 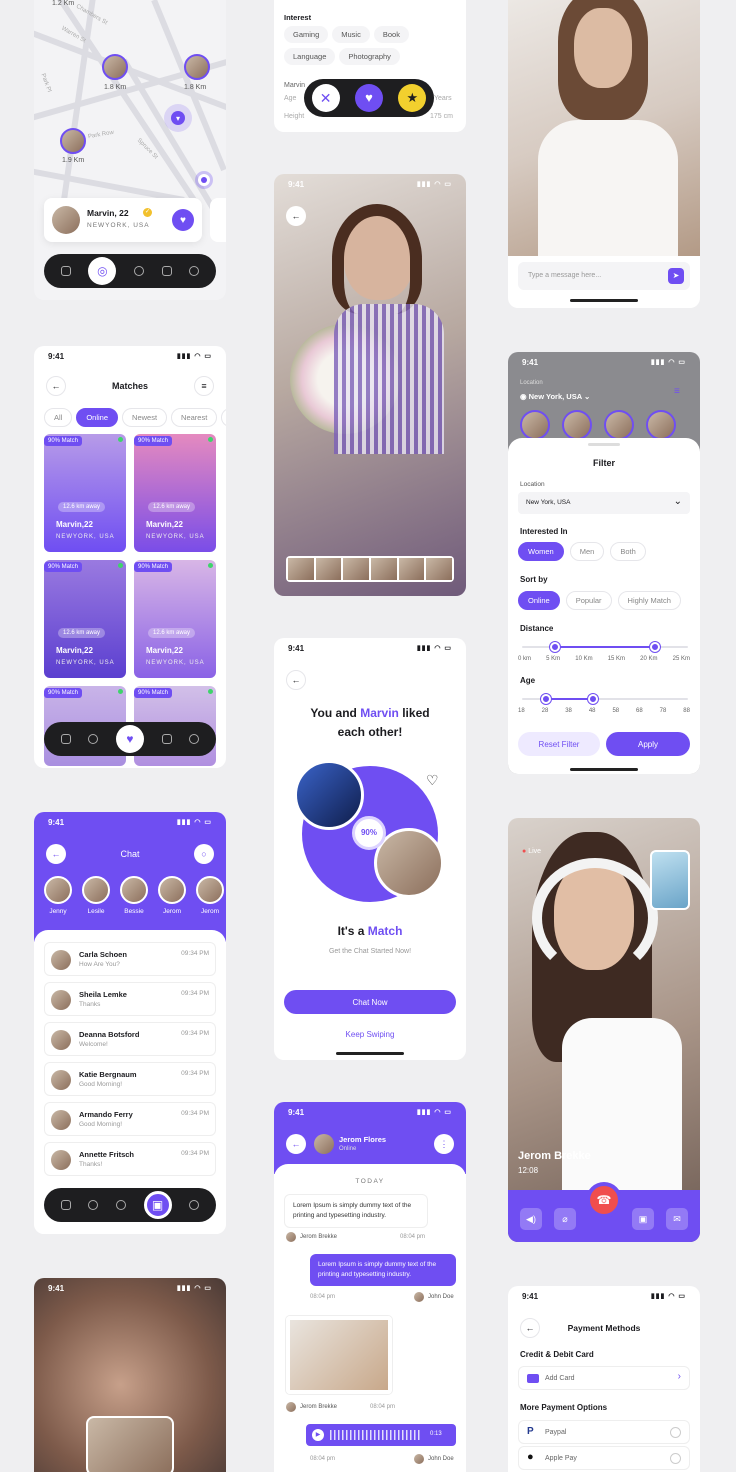 What do you see at coordinates (96, 895) in the screenshot?
I see `story-item: Lesile` at bounding box center [96, 895].